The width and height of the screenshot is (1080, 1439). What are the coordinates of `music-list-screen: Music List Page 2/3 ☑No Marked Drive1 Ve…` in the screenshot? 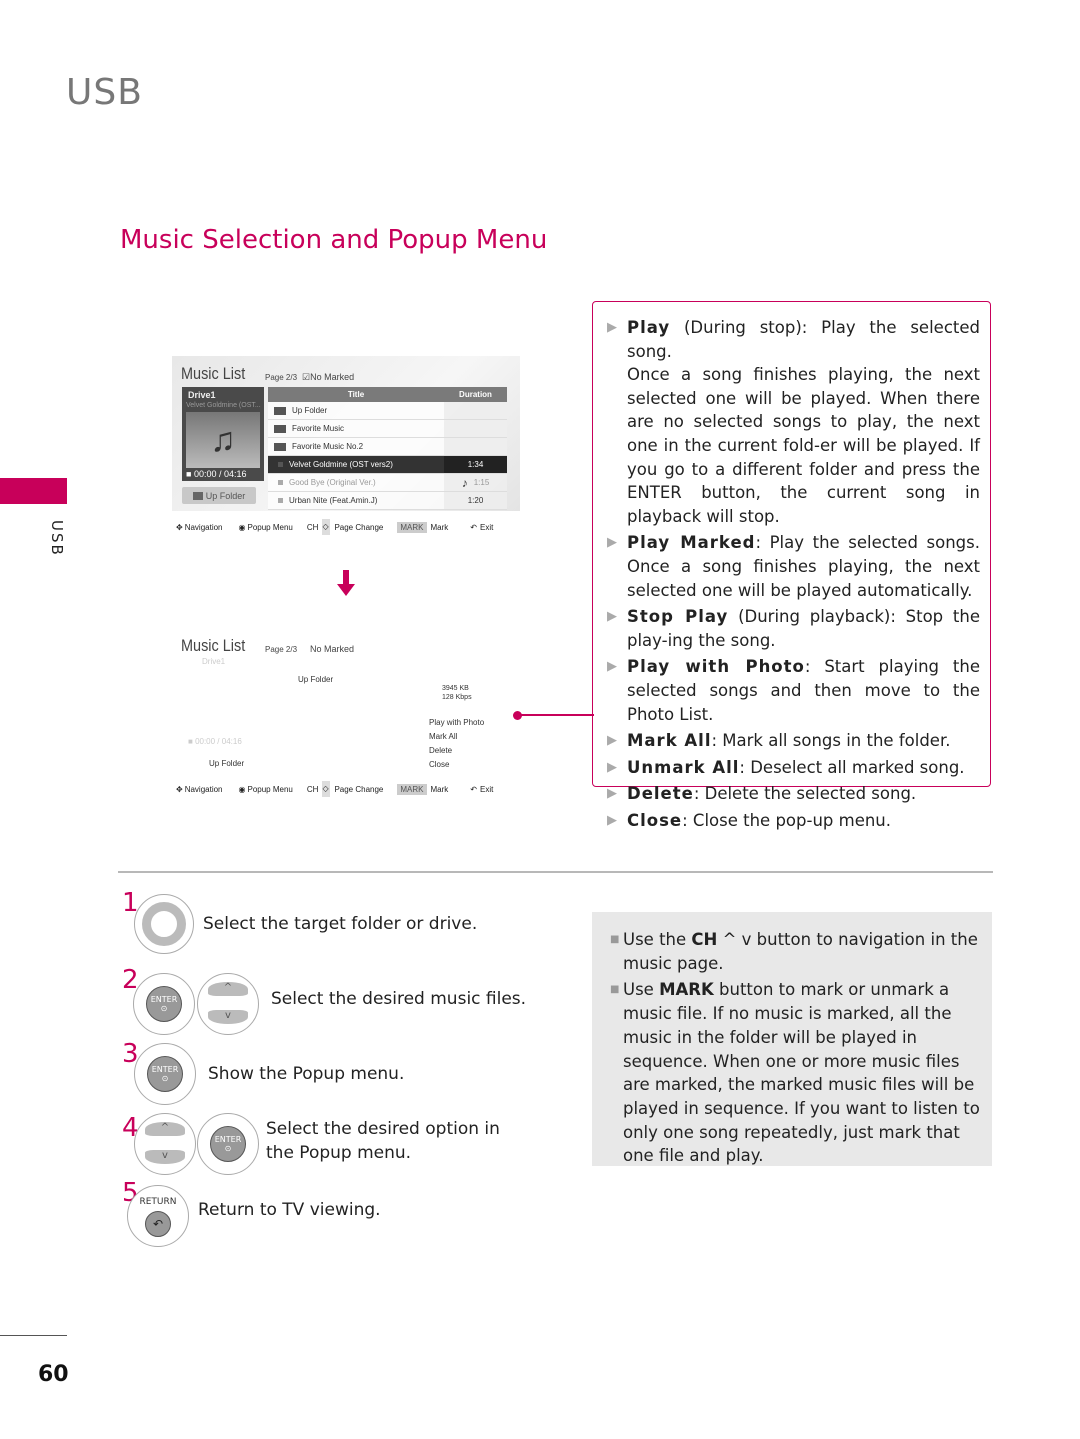 It's located at (346, 433).